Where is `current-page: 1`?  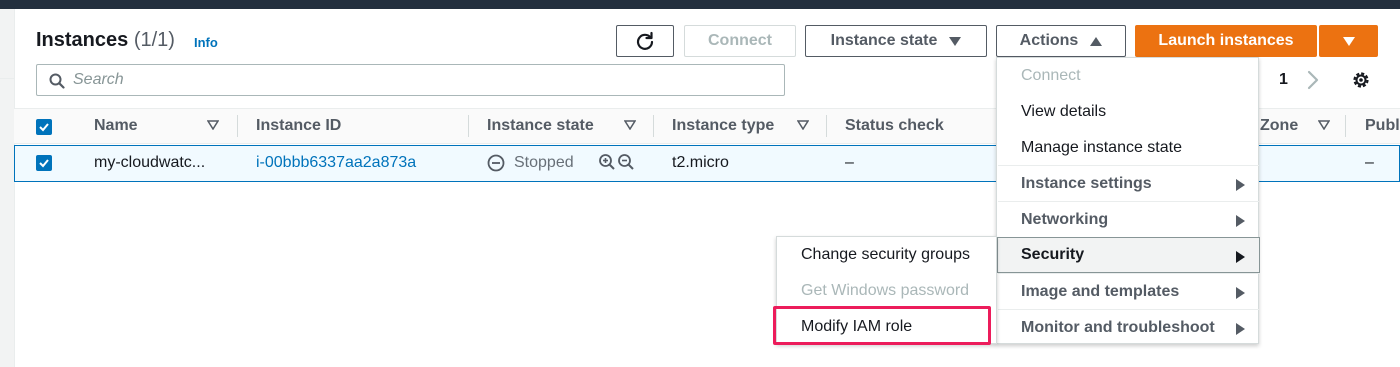 current-page: 1 is located at coordinates (1283, 80).